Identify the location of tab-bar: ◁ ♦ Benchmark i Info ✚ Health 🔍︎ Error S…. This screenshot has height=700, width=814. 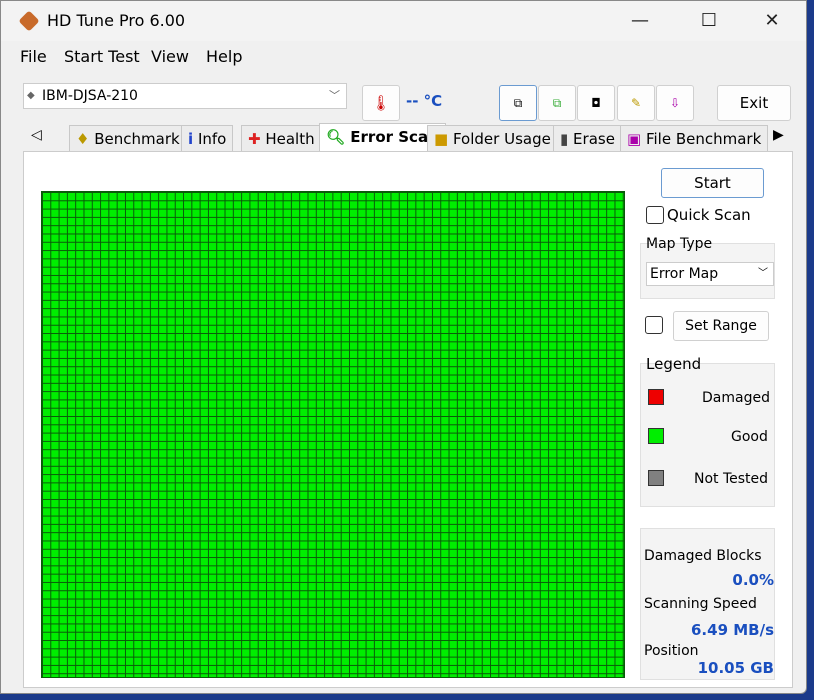
(408, 138).